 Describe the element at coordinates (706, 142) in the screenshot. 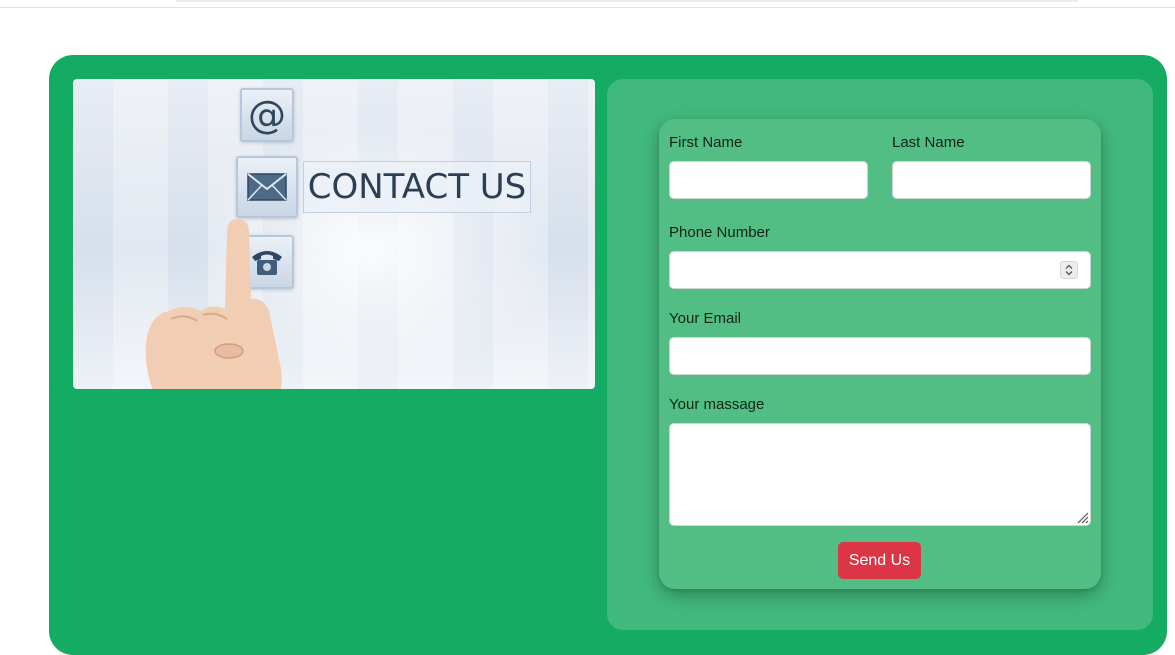

I see `first-name-label: First Name` at that location.